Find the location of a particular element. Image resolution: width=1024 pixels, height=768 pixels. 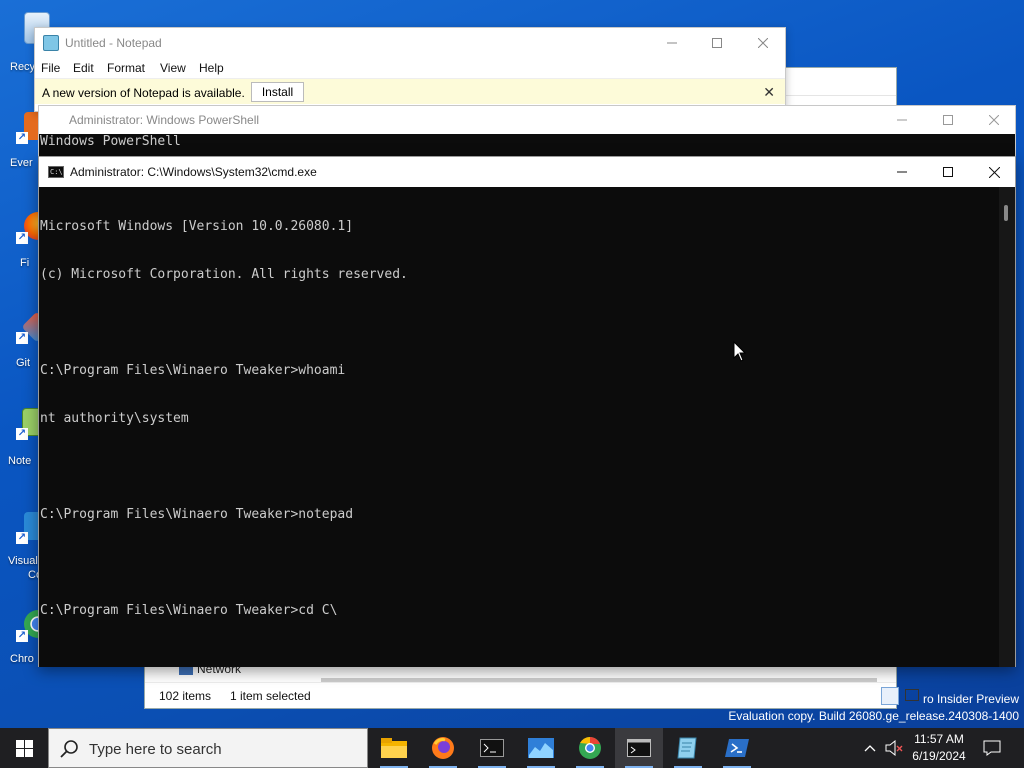

file-explorer-icon is located at coordinates (394, 748).